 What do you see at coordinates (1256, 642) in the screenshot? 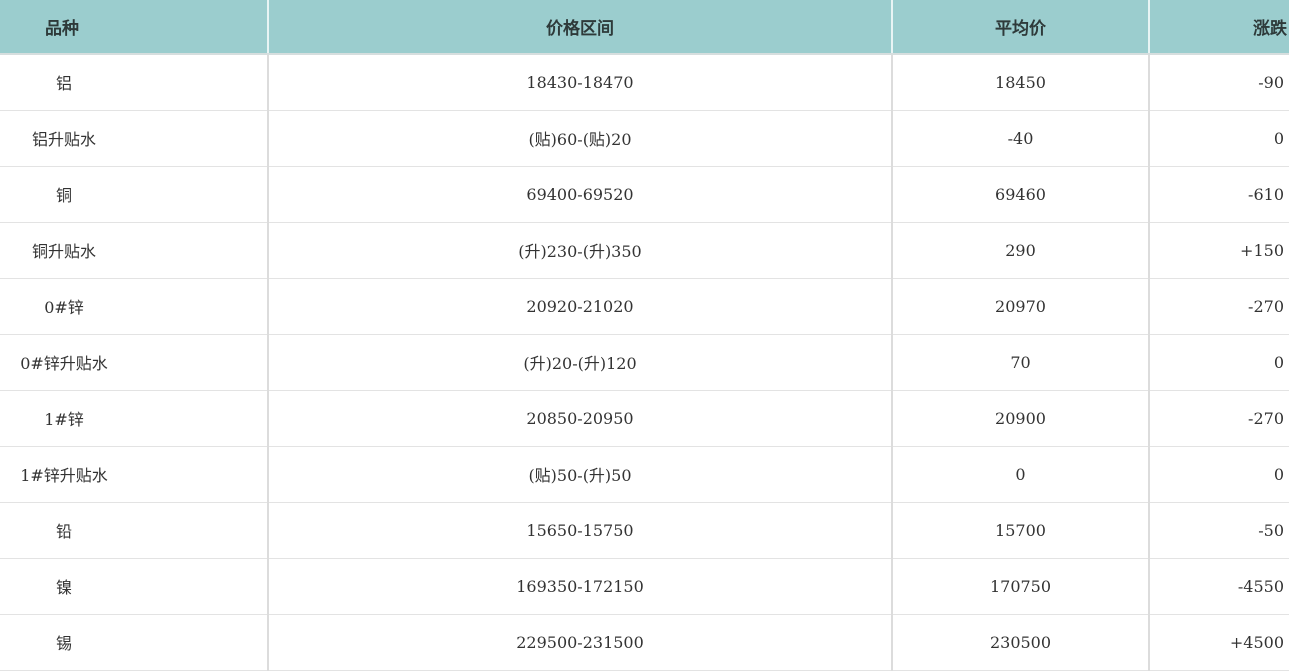
I see `change-value: +4500` at bounding box center [1256, 642].